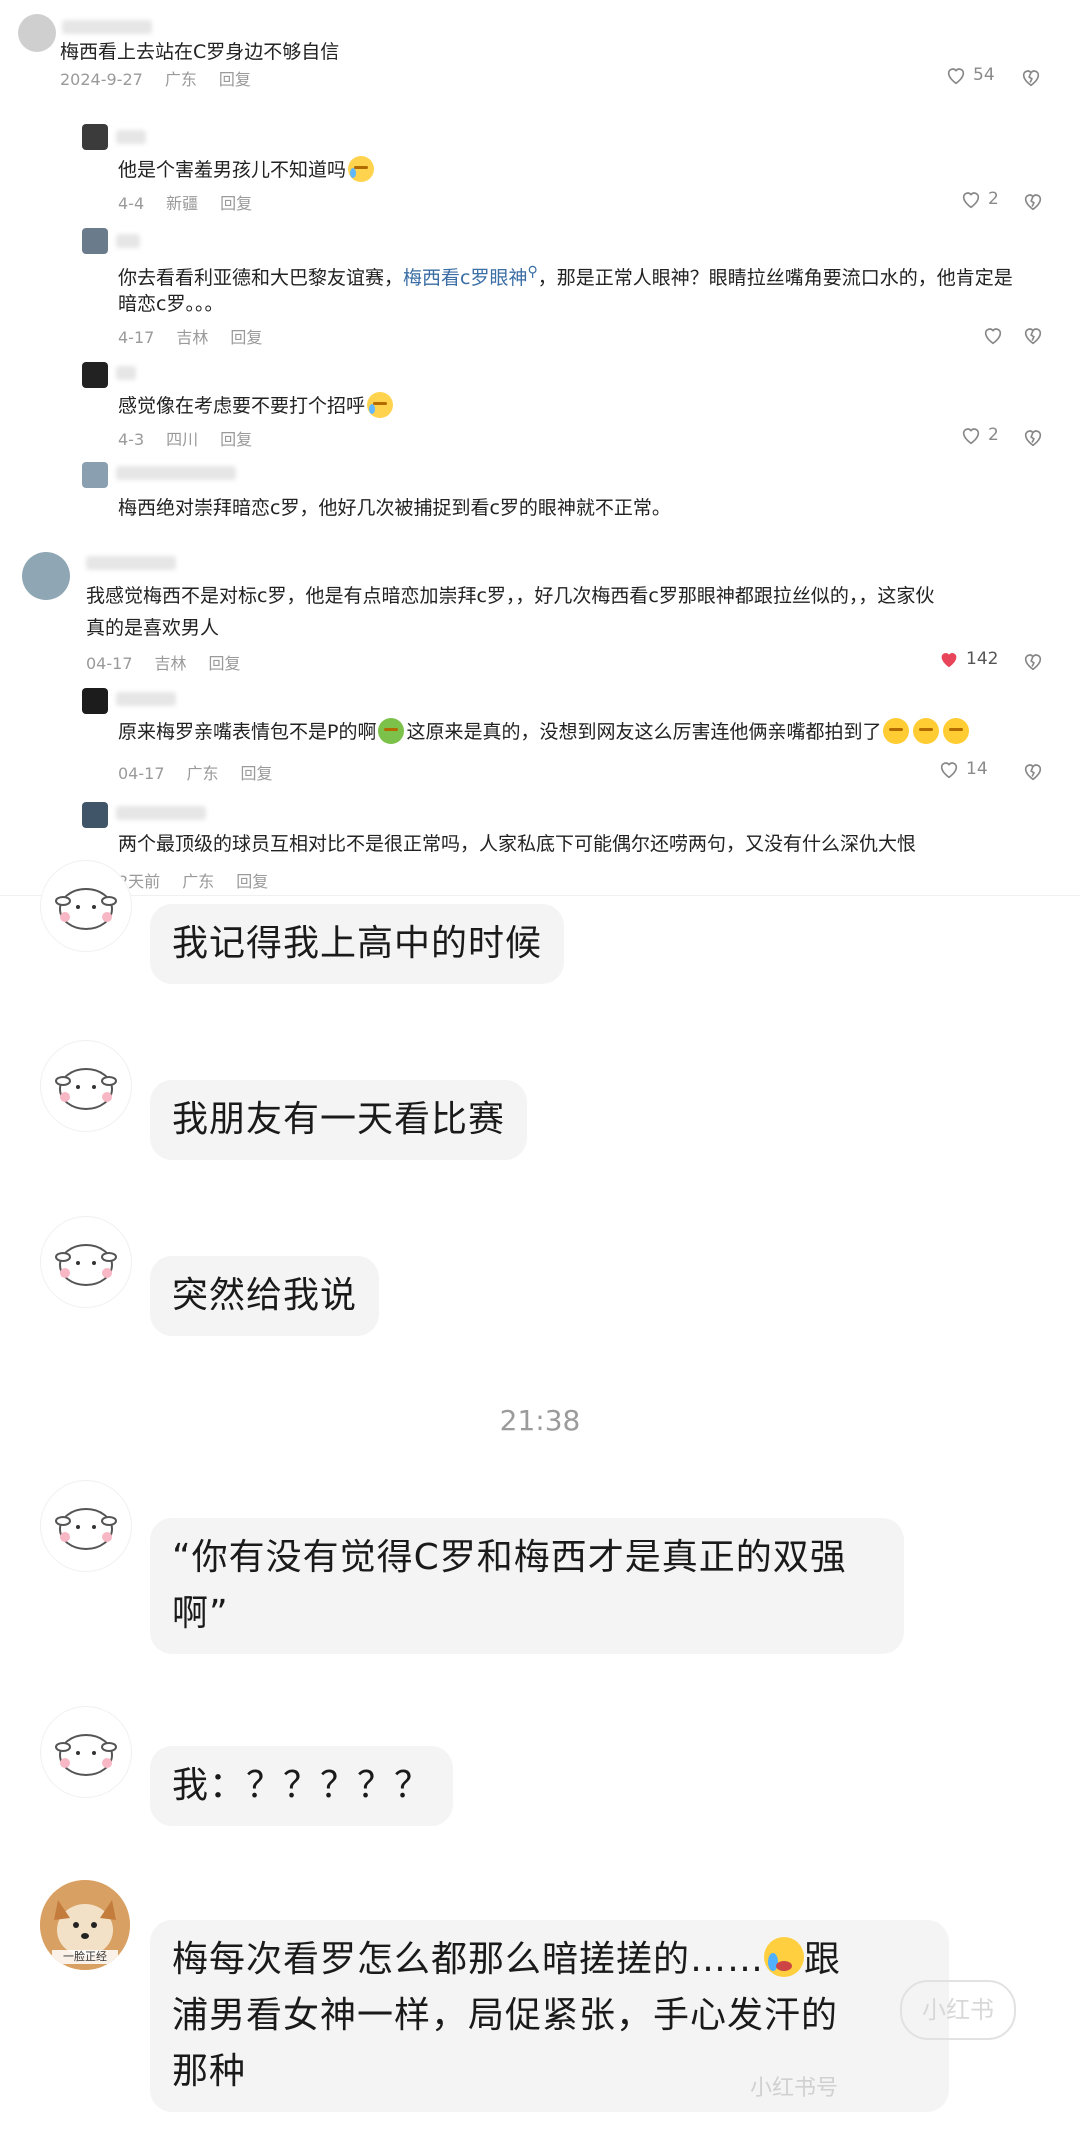  Describe the element at coordinates (644, 732) in the screenshot. I see `comment-text-part: 这原来是真的，没想到网友这么厉害连他俩亲嘴都拍到了` at that location.